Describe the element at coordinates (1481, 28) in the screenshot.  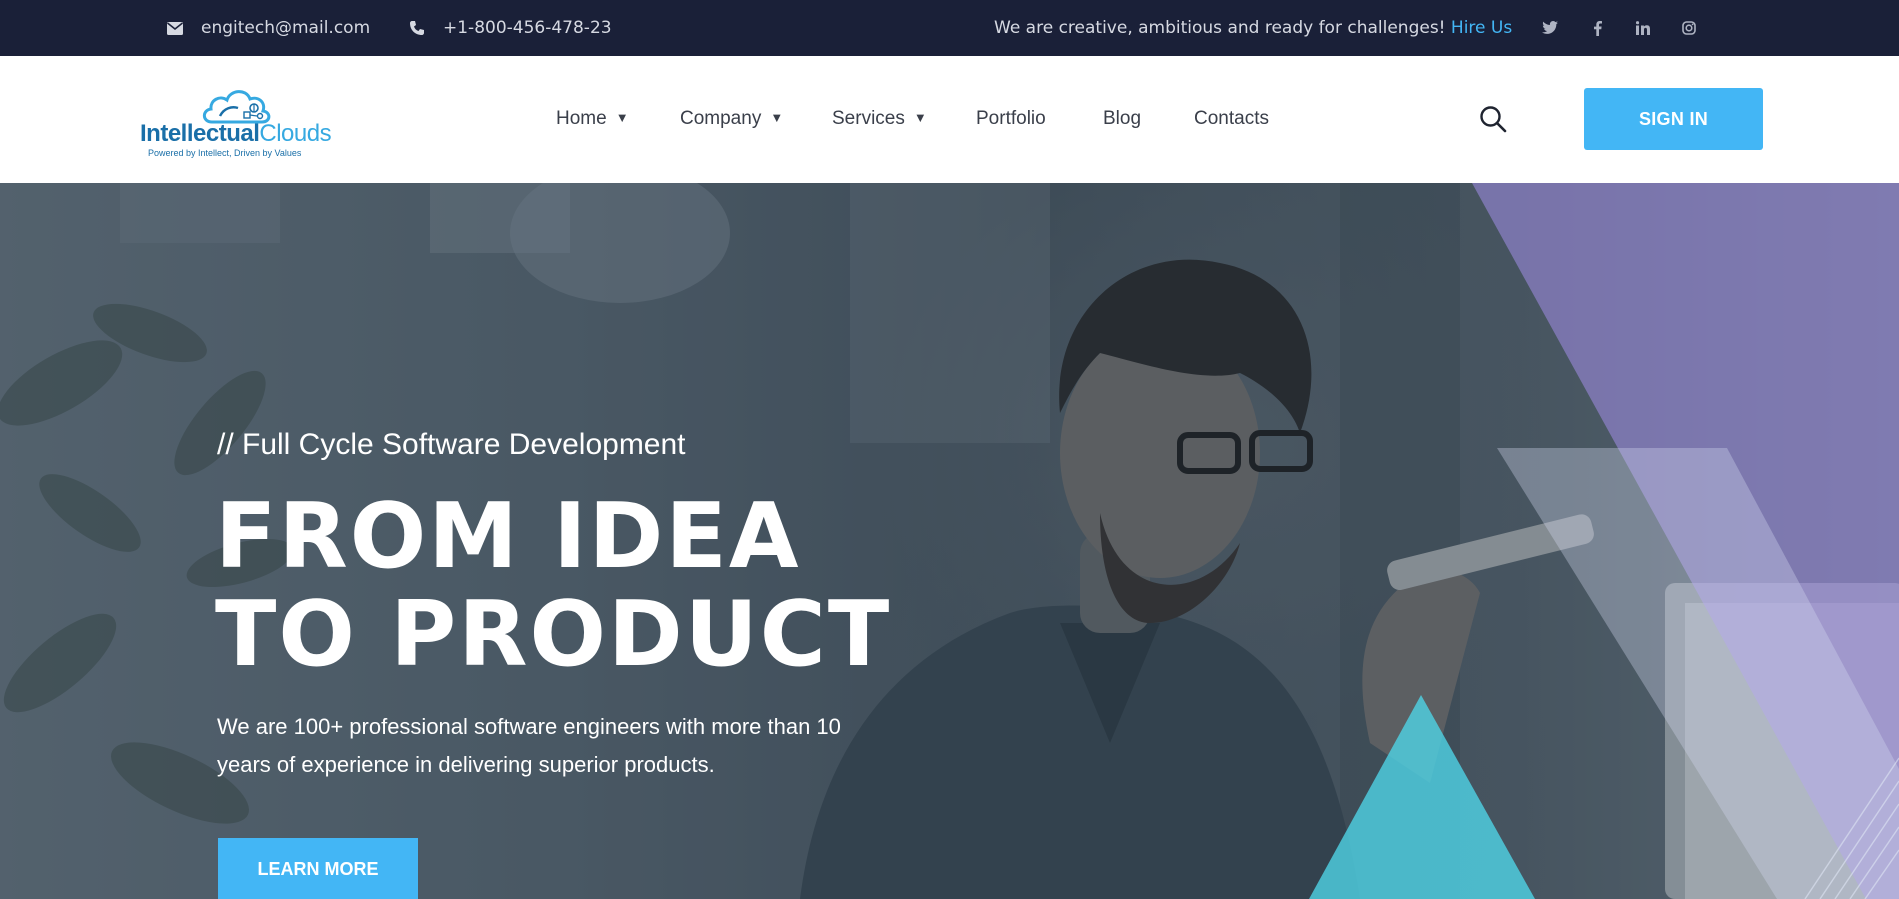
I see `hire-us-link: Hire Us` at that location.